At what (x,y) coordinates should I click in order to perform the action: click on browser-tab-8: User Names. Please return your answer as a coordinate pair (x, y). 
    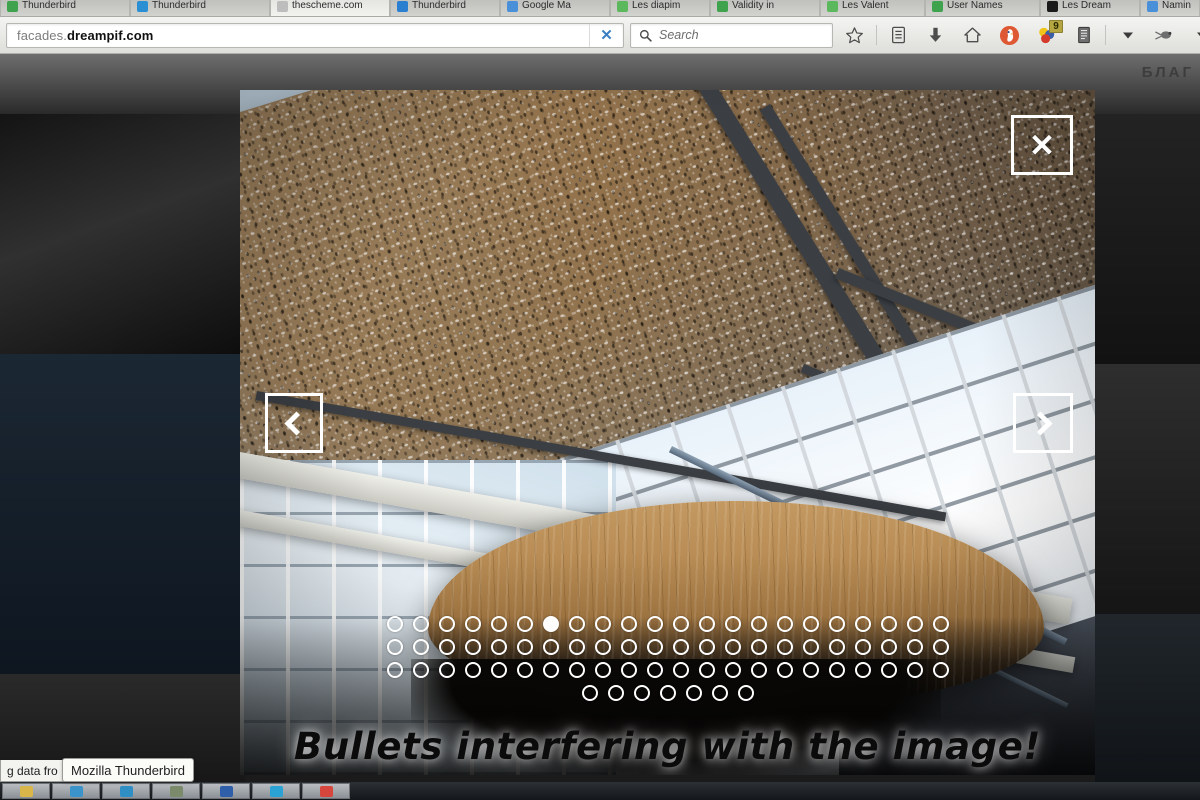
    Looking at the image, I should click on (982, 8).